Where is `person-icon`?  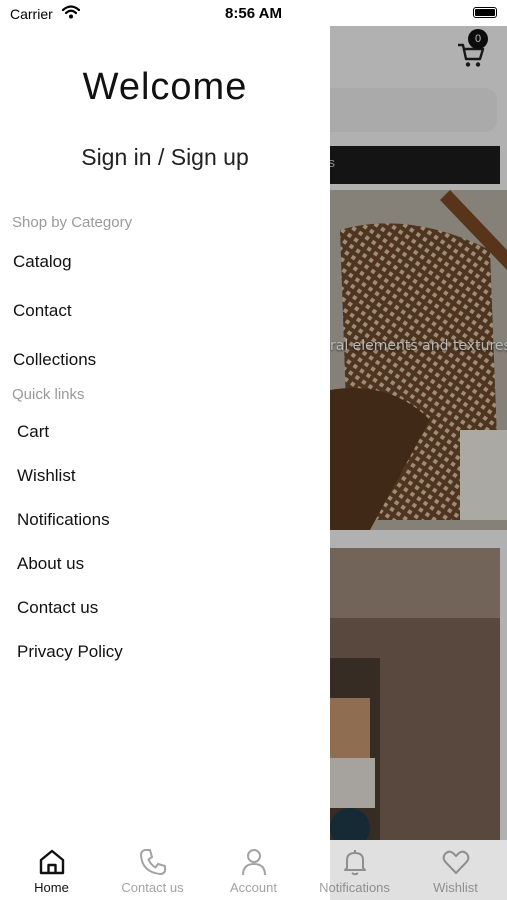
person-icon is located at coordinates (253, 862).